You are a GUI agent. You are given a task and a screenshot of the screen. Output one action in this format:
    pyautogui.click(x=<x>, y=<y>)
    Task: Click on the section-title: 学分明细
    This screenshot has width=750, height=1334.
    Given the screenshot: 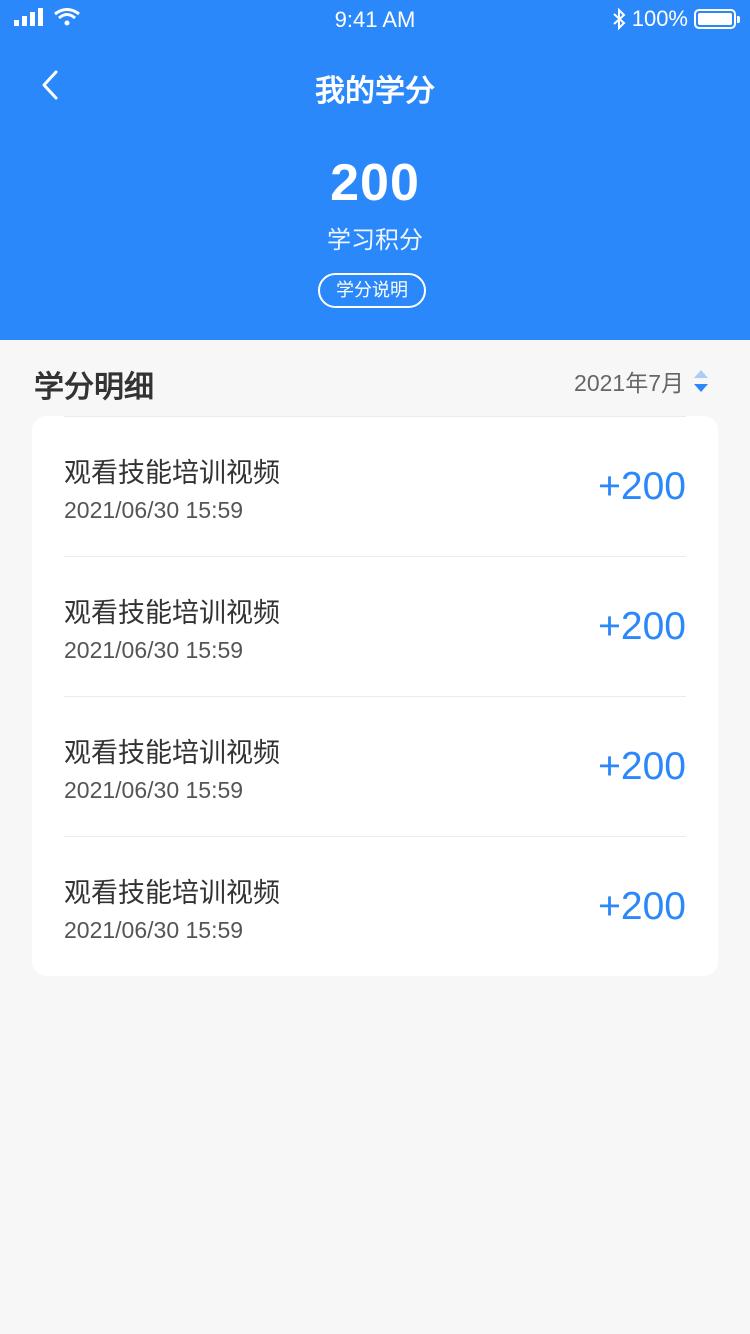 What is the action you would take?
    pyautogui.click(x=94, y=387)
    